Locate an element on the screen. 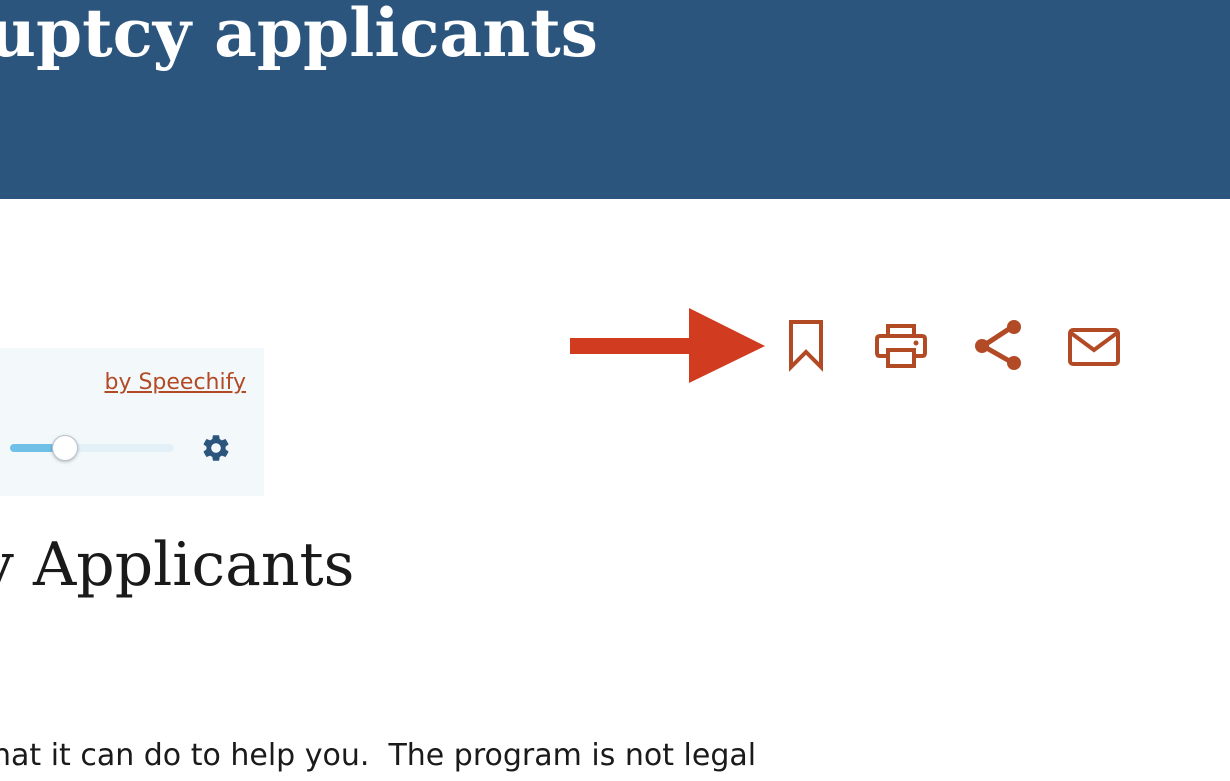 Image resolution: width=1230 pixels, height=781 pixels. arrow-right-icon is located at coordinates (670, 348).